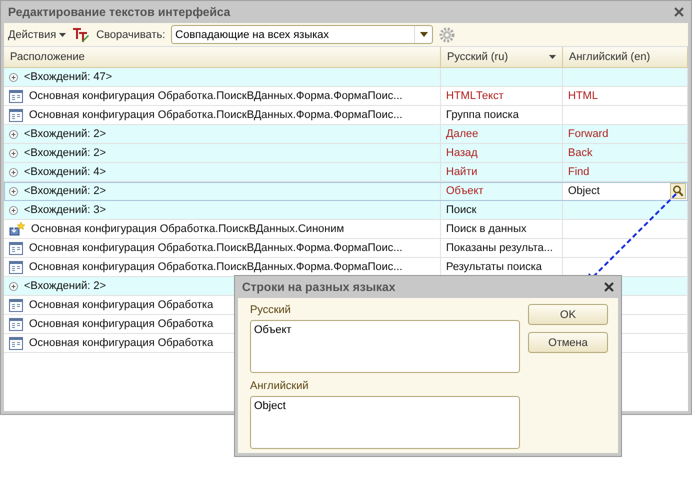 The height and width of the screenshot is (484, 692). I want to click on actions-menu: Действия, so click(37, 34).